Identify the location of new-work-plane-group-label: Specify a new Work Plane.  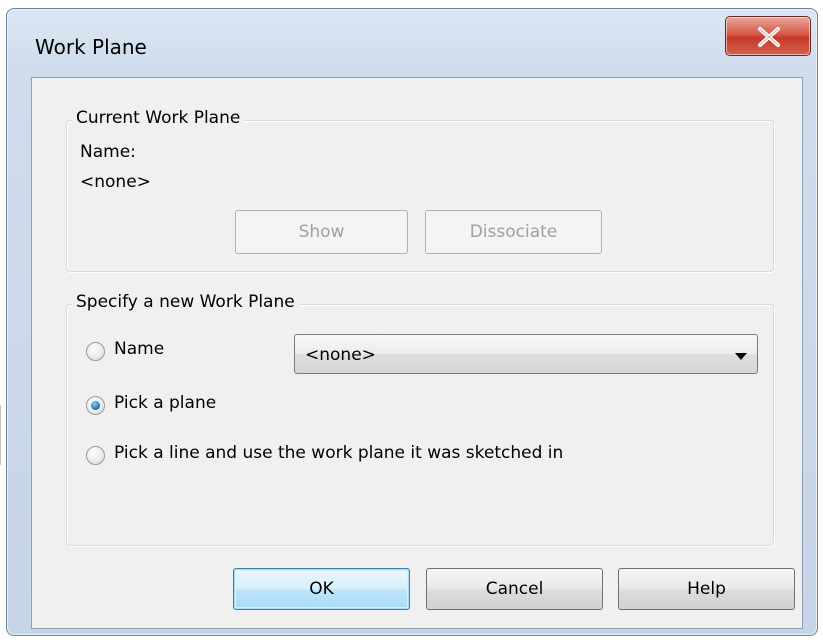
(185, 302).